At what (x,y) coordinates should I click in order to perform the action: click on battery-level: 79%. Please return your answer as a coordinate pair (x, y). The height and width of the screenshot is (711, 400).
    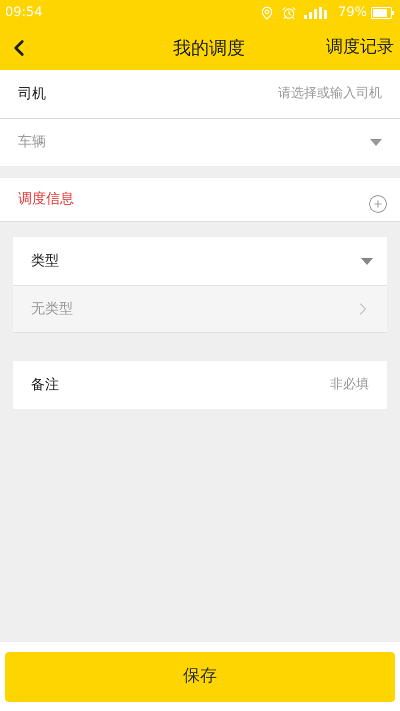
    Looking at the image, I should click on (352, 13).